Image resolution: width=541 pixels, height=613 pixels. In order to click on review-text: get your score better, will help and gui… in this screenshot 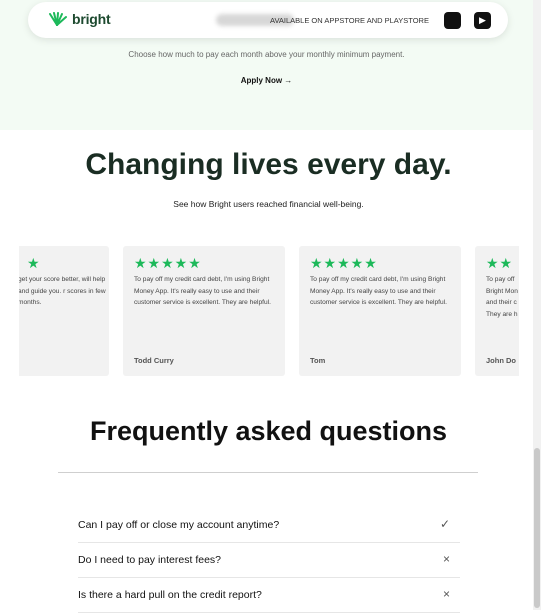, I will do `click(62, 291)`.